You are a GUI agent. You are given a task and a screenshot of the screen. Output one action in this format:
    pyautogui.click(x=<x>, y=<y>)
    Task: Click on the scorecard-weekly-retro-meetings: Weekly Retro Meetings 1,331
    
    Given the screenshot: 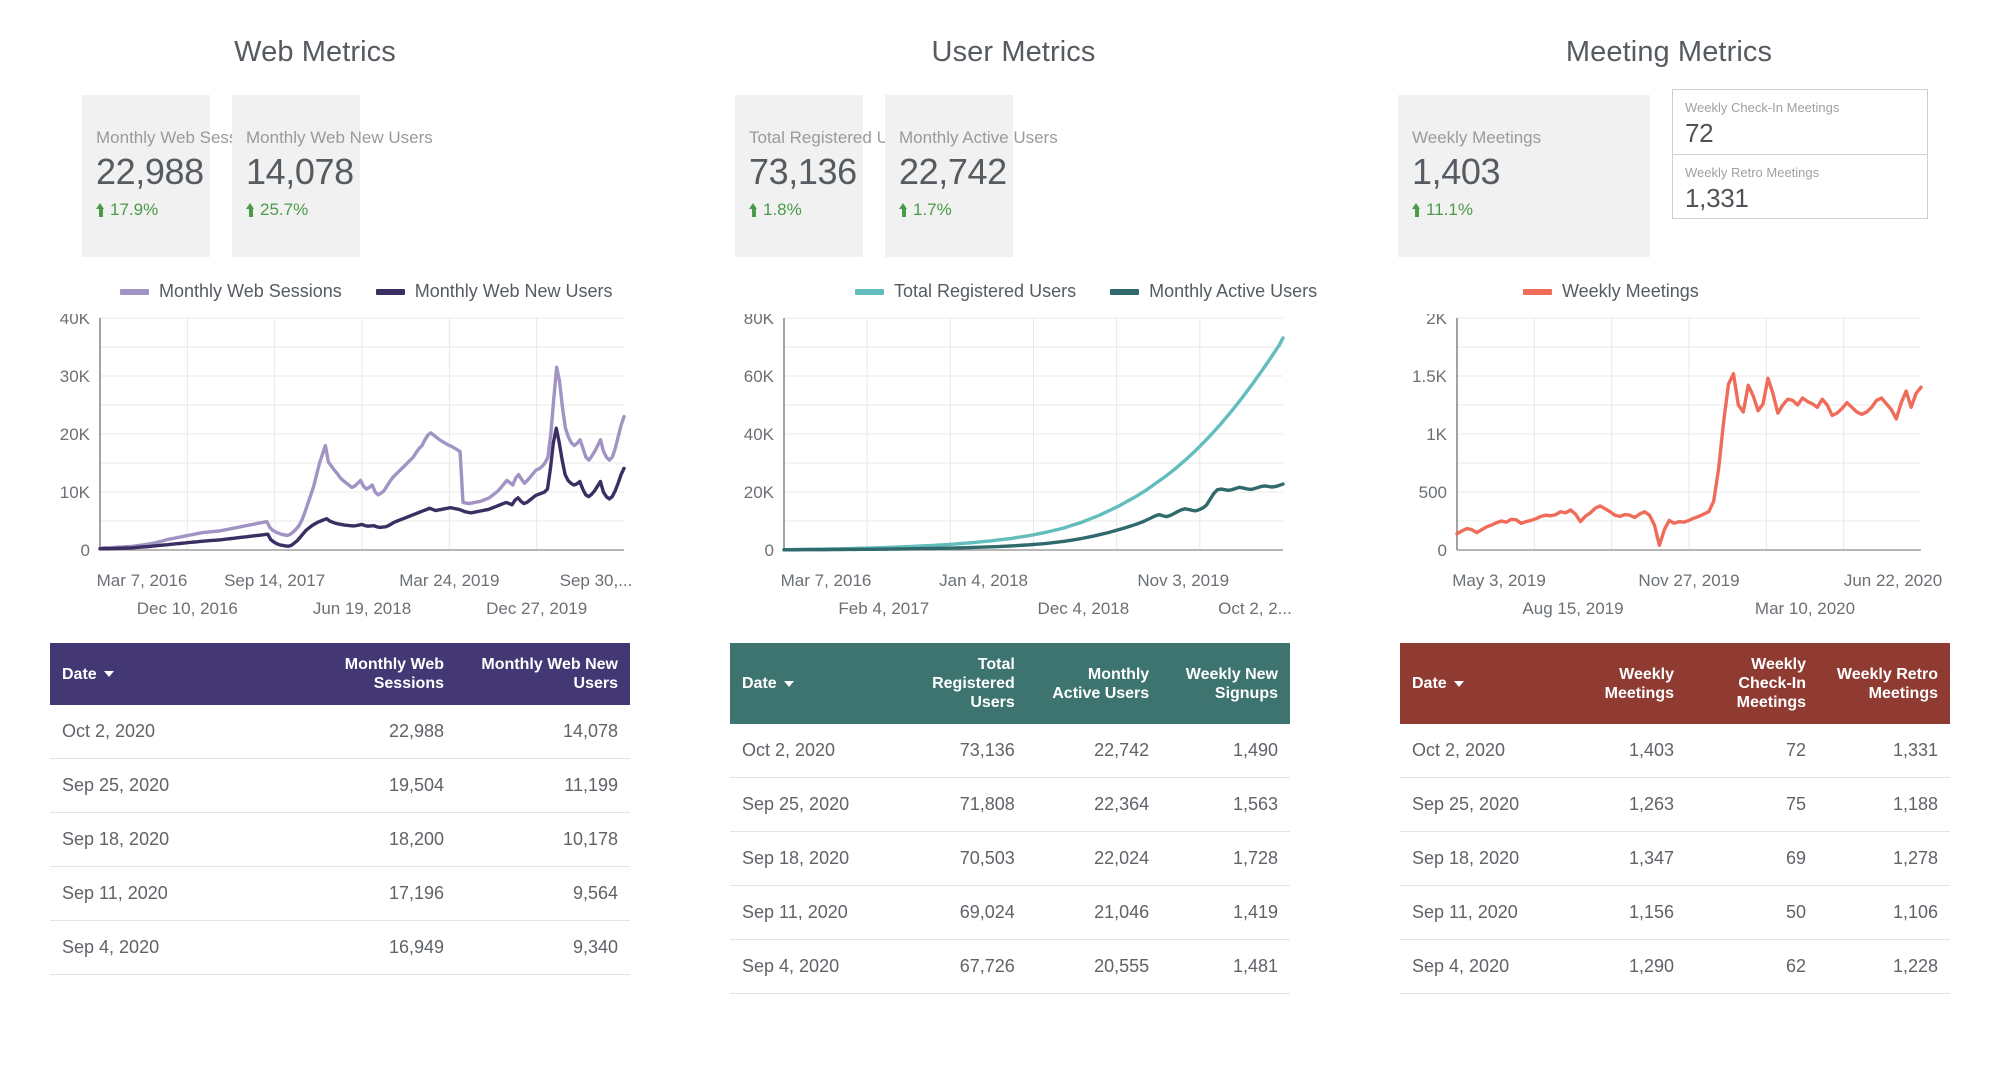 What is the action you would take?
    pyautogui.click(x=1800, y=187)
    